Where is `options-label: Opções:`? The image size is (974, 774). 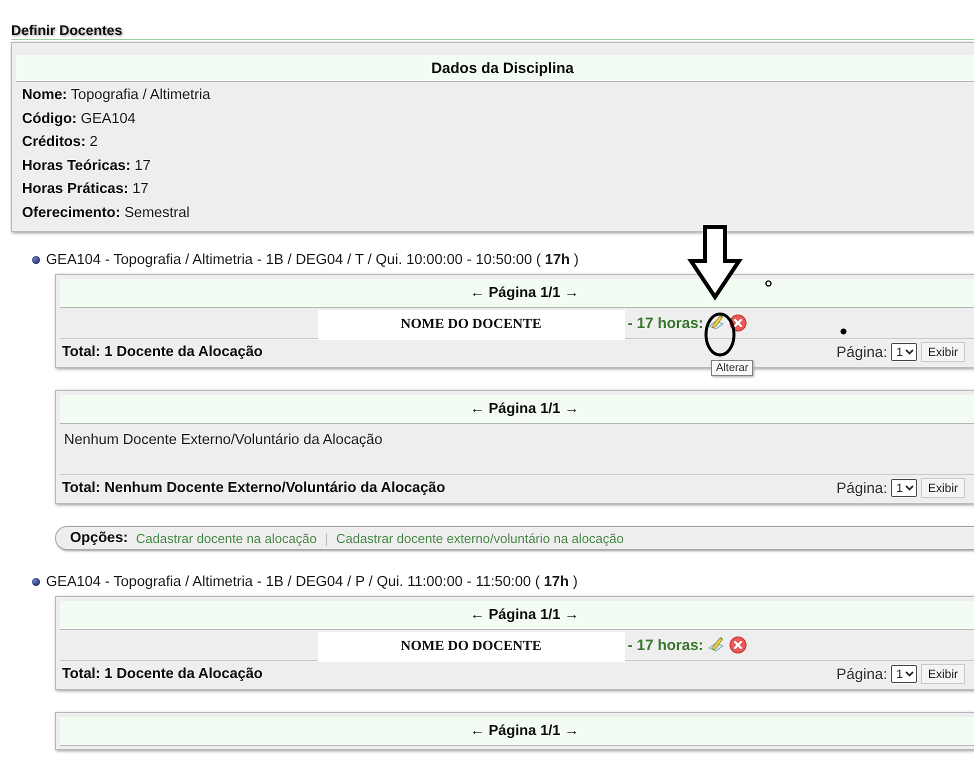 options-label: Opções: is located at coordinates (99, 538).